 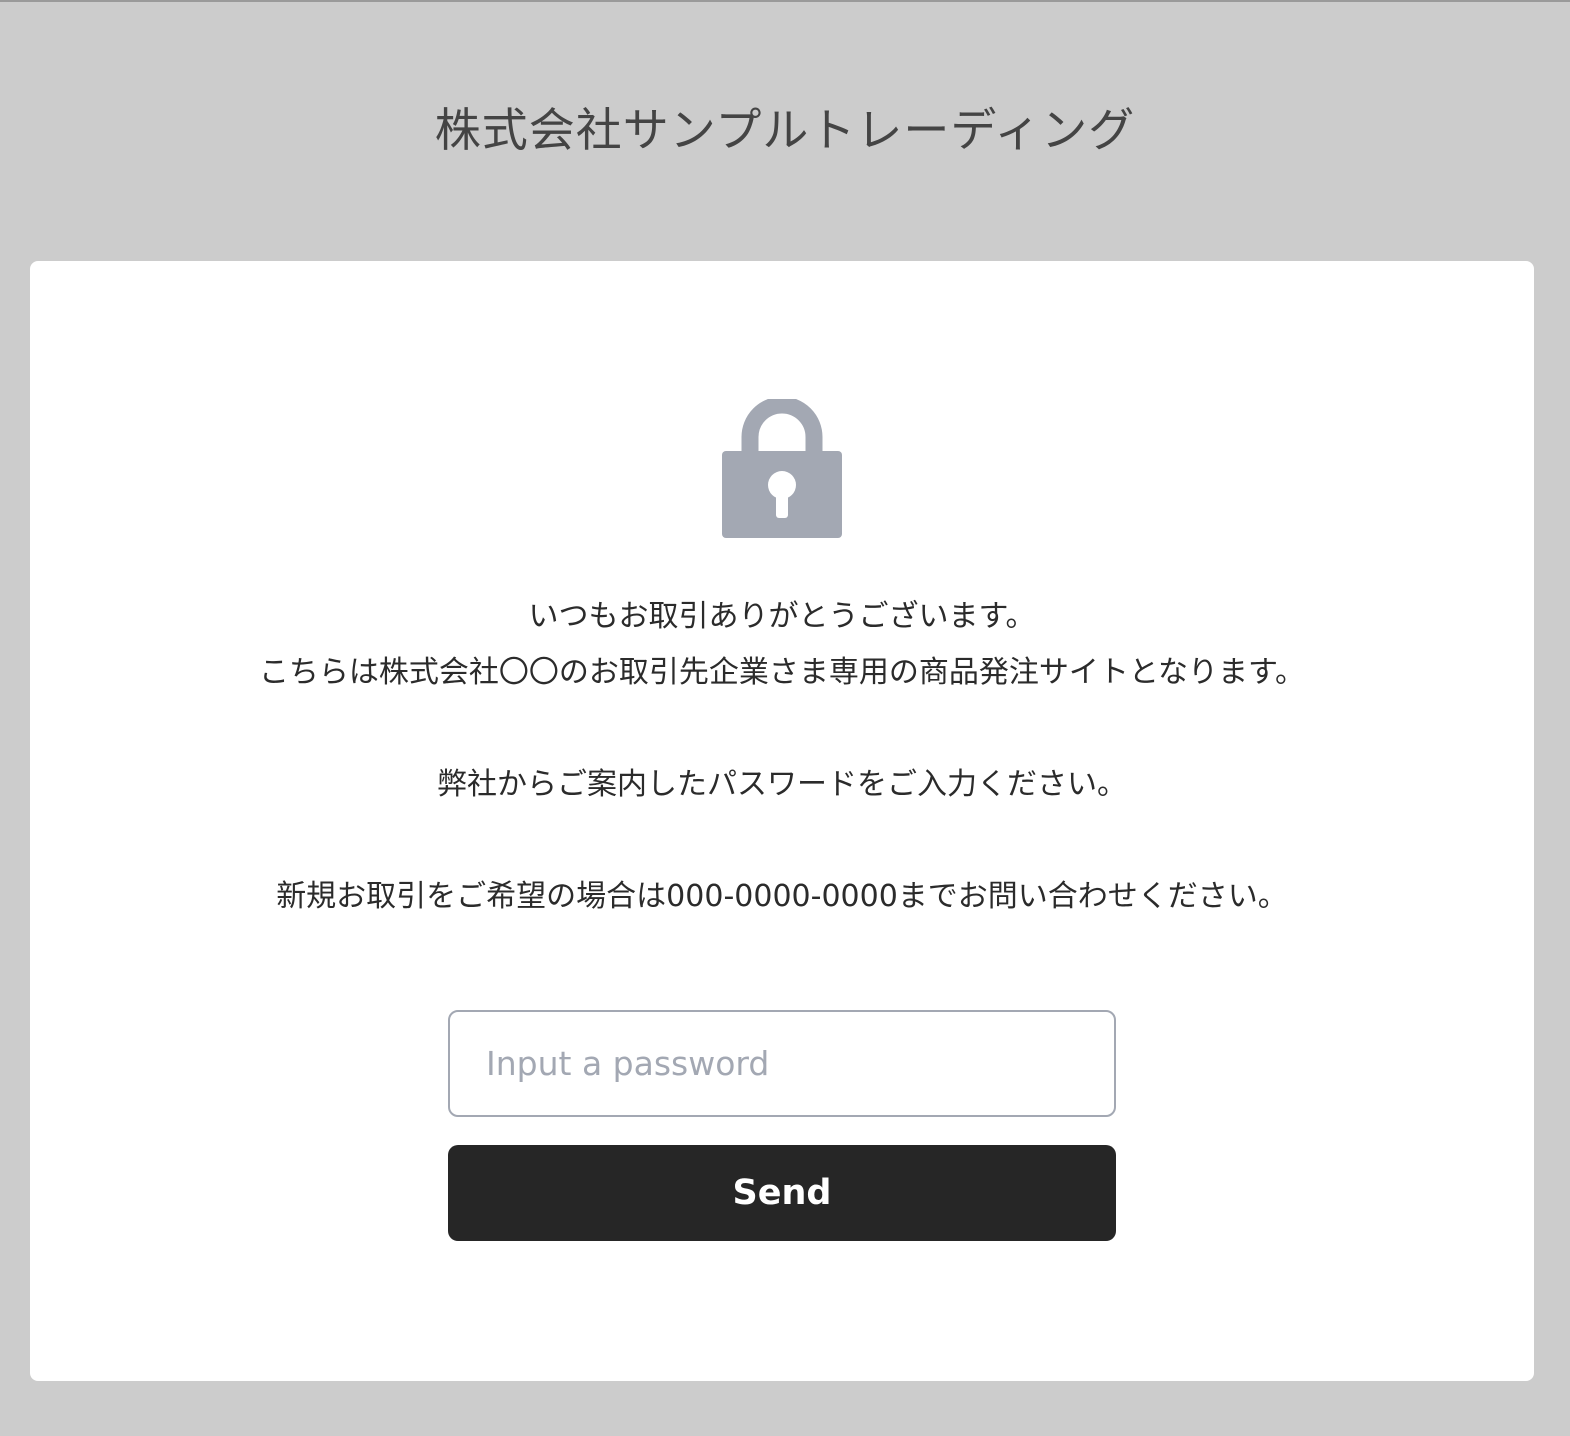 What do you see at coordinates (782, 1193) in the screenshot?
I see `send-button: Send` at bounding box center [782, 1193].